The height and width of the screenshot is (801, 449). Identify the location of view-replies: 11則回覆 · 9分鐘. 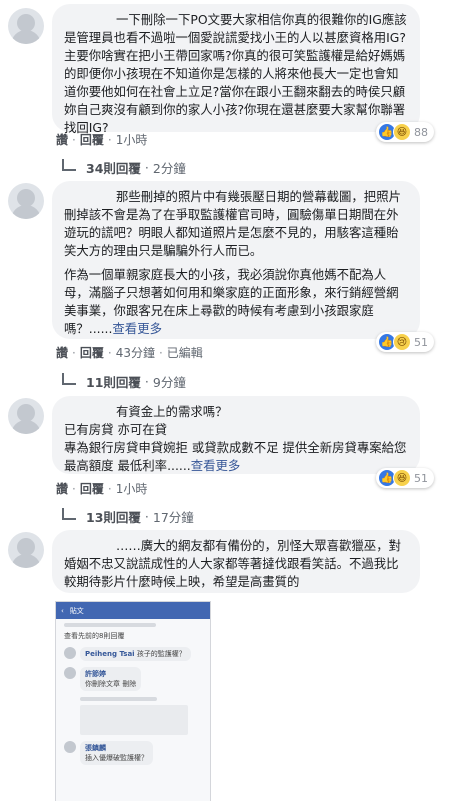
(124, 381).